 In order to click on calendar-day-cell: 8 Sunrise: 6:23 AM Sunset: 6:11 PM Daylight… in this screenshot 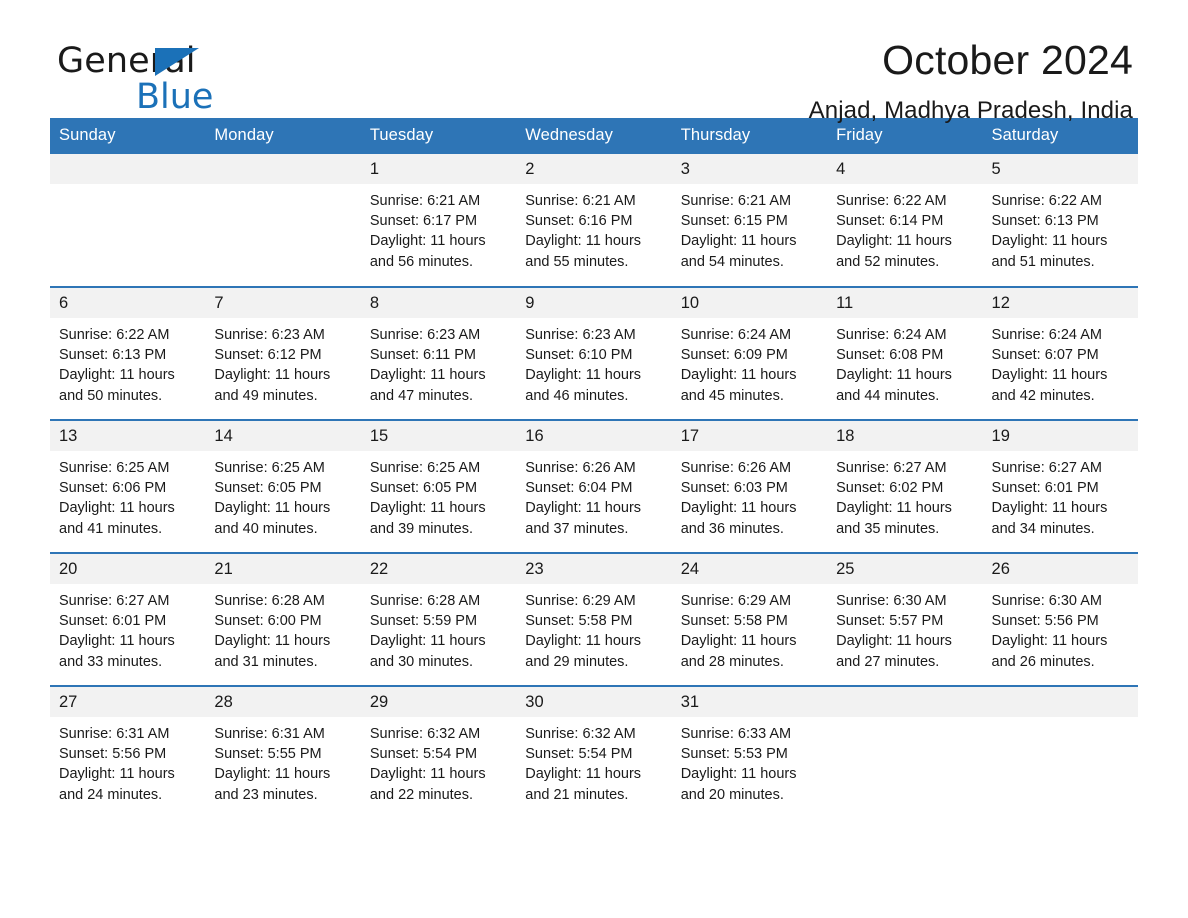, I will do `click(438, 353)`.